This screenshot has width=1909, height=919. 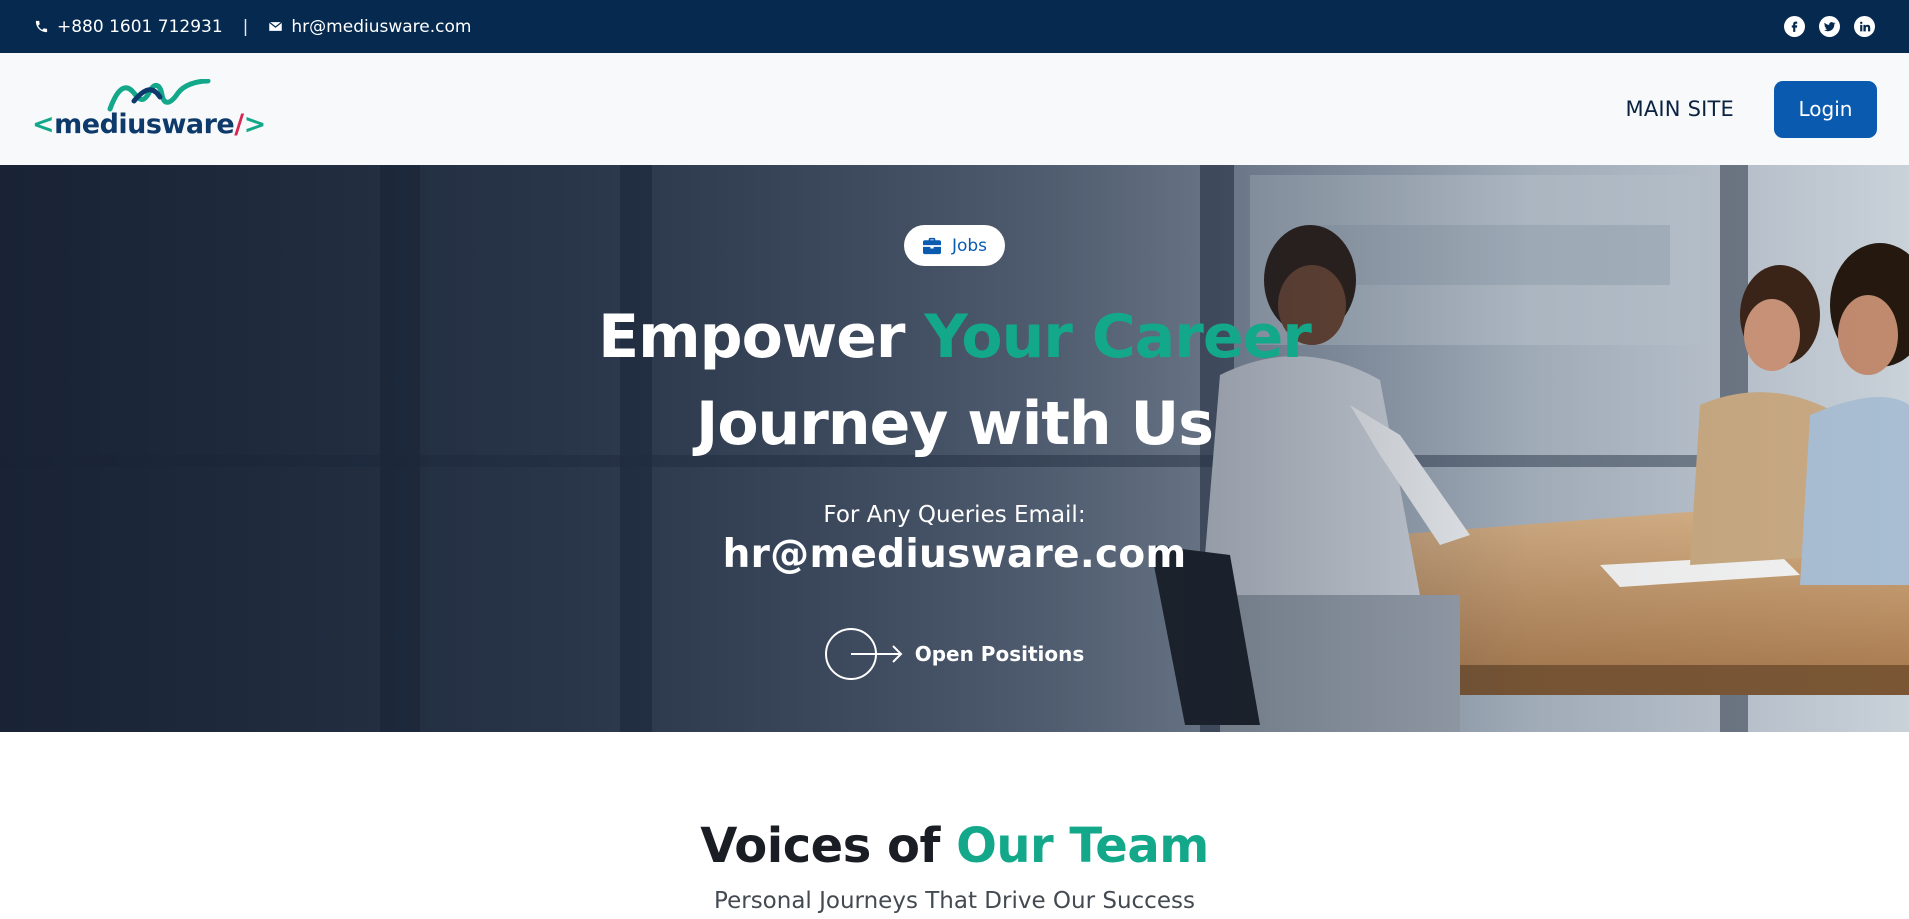 What do you see at coordinates (1082, 846) in the screenshot?
I see `voices-heading-accent: Our Team` at bounding box center [1082, 846].